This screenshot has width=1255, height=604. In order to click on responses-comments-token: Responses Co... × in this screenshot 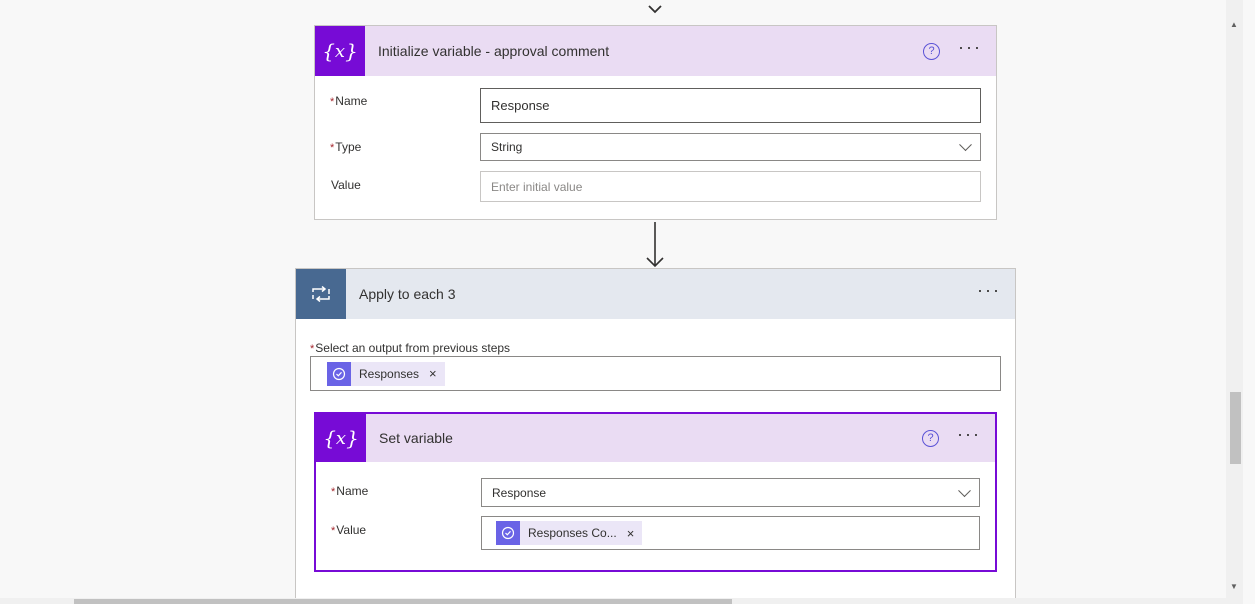, I will do `click(569, 533)`.